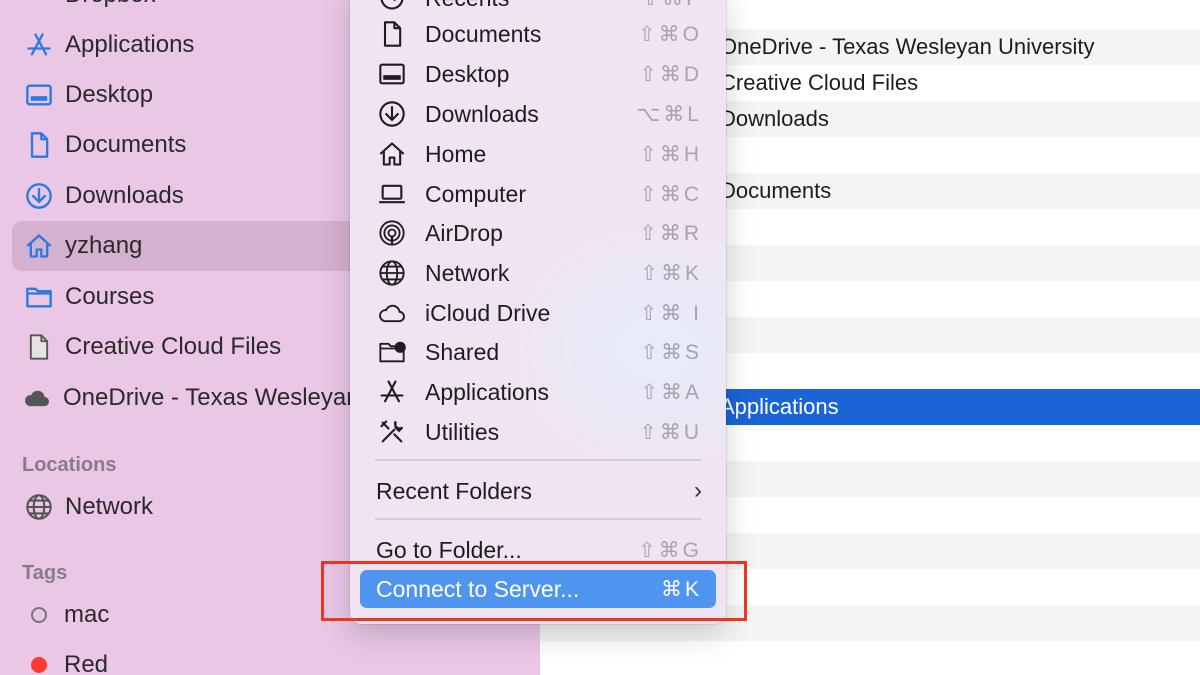 The width and height of the screenshot is (1200, 675). Describe the element at coordinates (454, 490) in the screenshot. I see `menu-item-label: Recent Folders` at that location.